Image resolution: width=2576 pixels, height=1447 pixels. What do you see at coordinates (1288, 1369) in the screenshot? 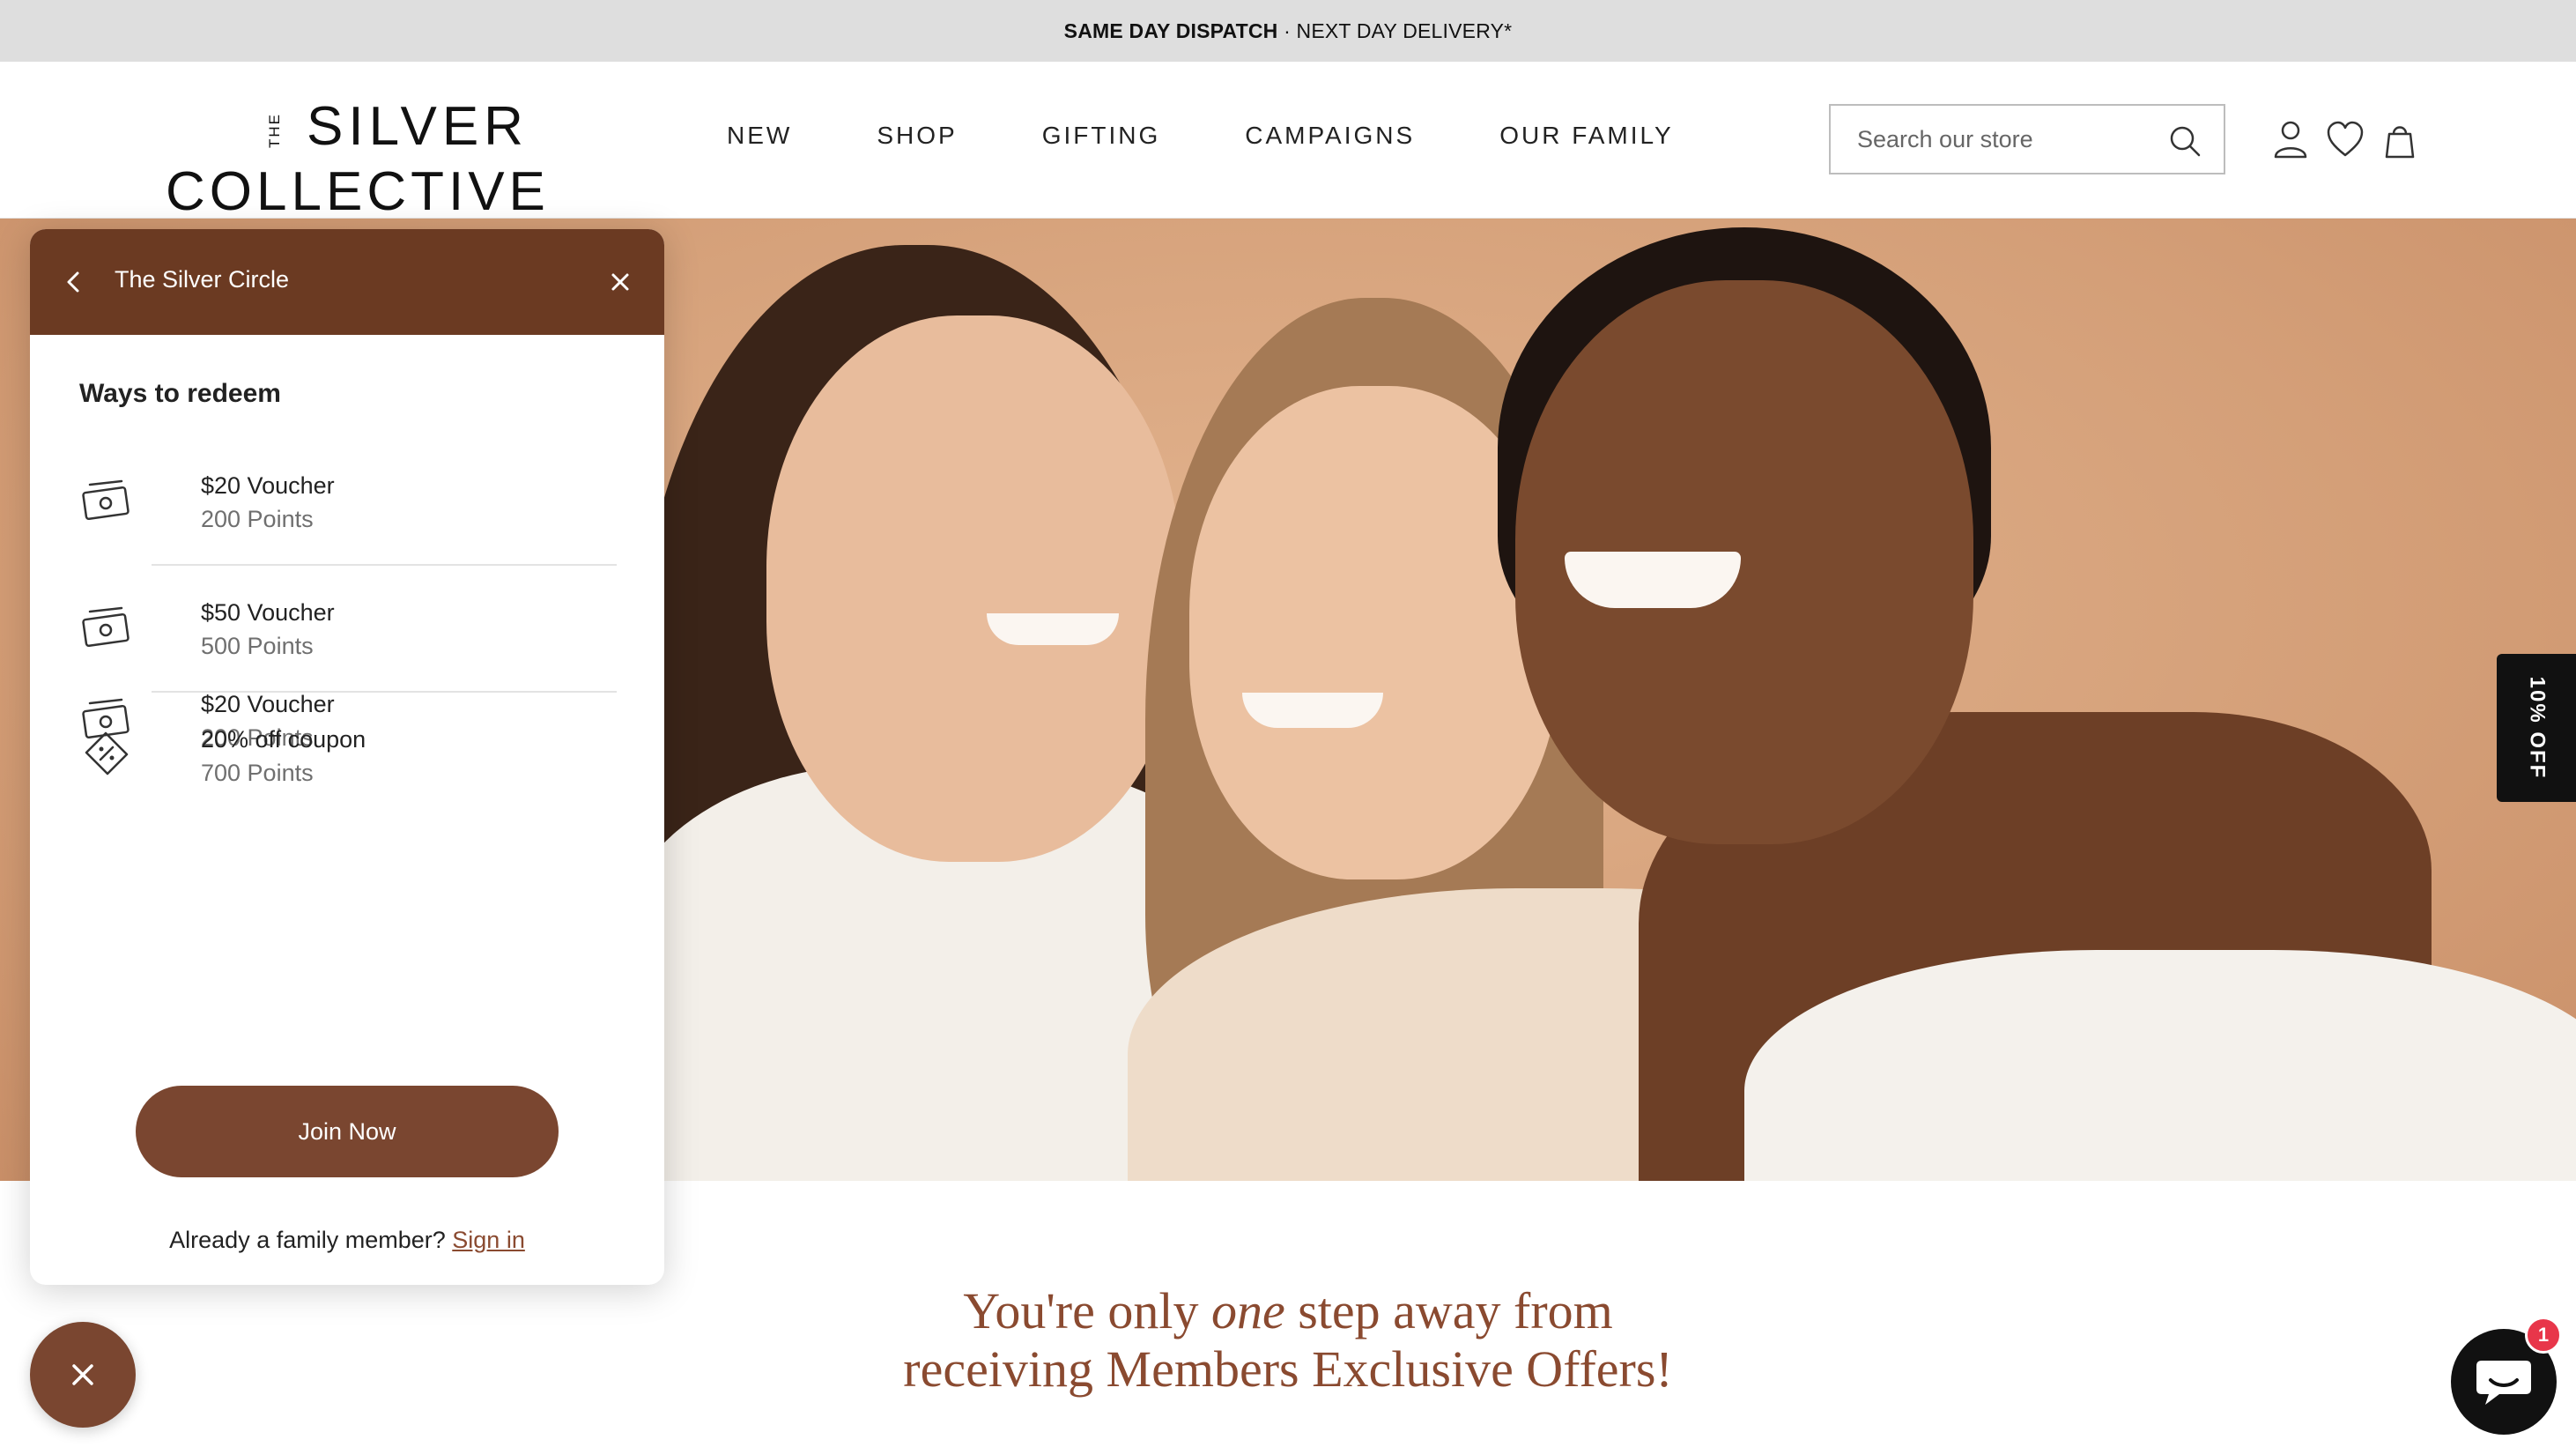
I see `headline-line-2: receiving Members Exclusive Offers!` at bounding box center [1288, 1369].